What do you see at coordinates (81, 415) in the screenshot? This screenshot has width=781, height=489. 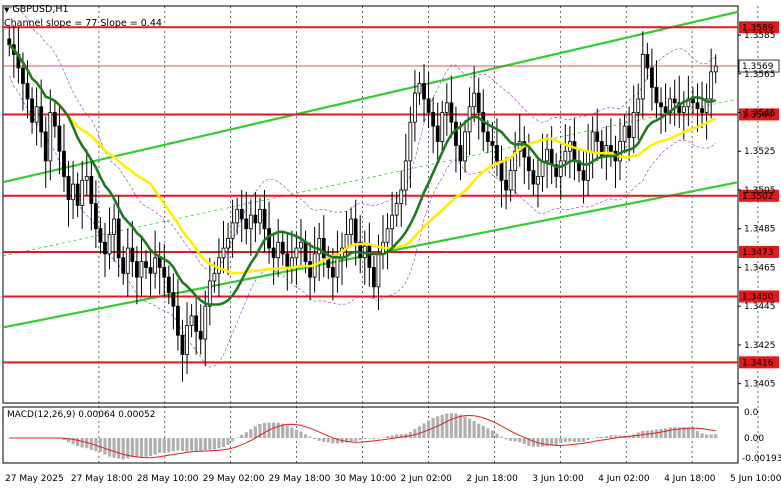 I see `macd-label: MACD(12,26,9) 0.00064 0.00052` at bounding box center [81, 415].